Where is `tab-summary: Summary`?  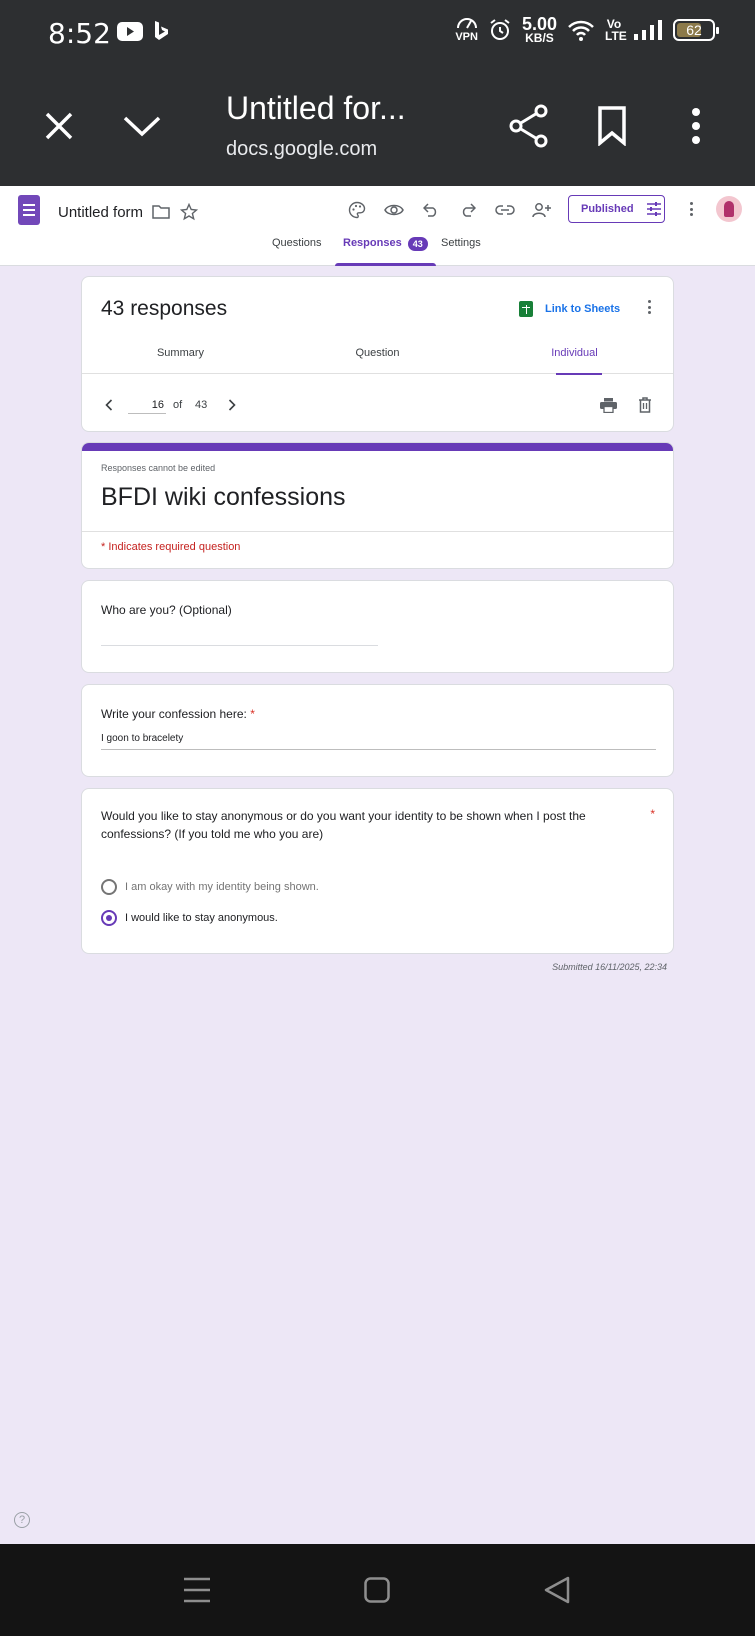
tab-summary: Summary is located at coordinates (180, 360).